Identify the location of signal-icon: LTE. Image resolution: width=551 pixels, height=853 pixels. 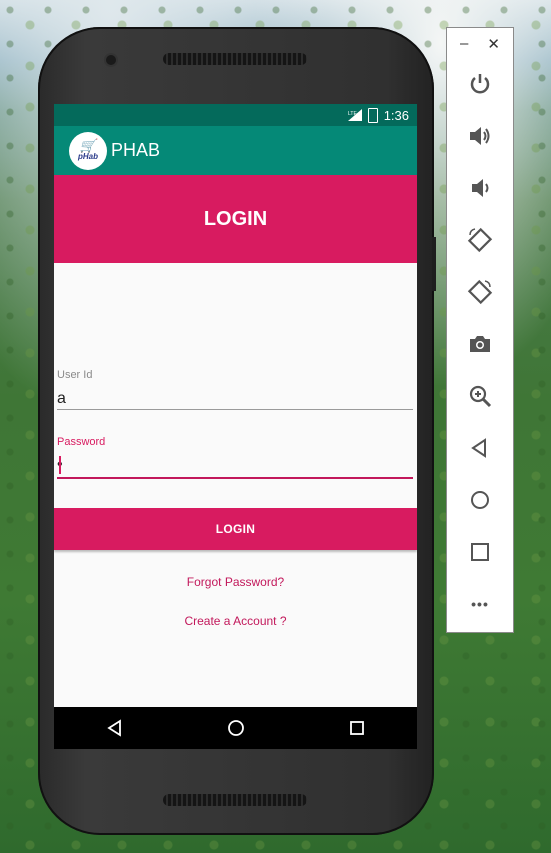
(354, 115).